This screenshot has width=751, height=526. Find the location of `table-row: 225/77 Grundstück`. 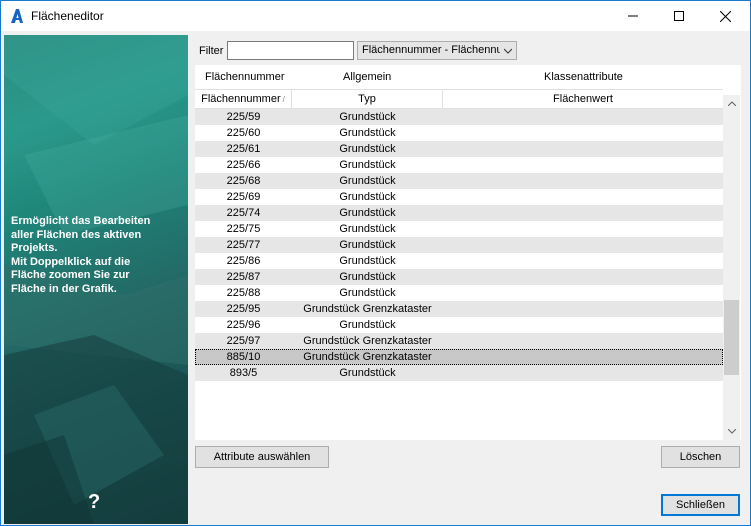

table-row: 225/77 Grundstück is located at coordinates (459, 245).